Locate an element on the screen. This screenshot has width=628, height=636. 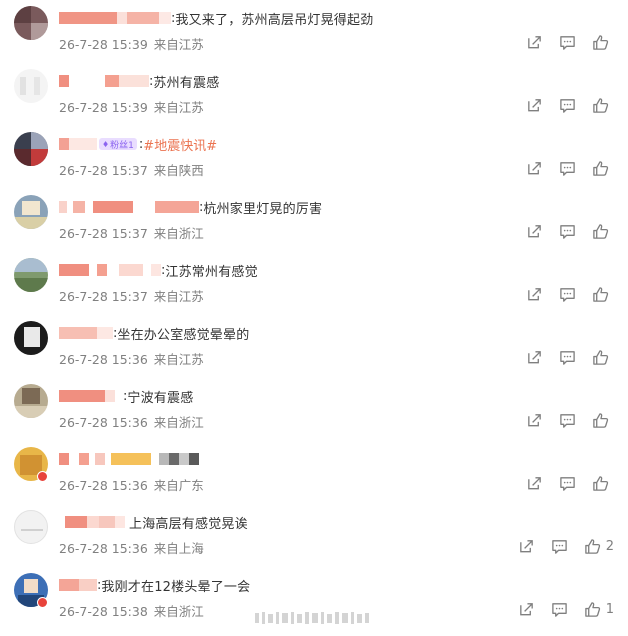
comment-meta: 26-7-28 15:38 来自浙江 is located at coordinates (131, 610).